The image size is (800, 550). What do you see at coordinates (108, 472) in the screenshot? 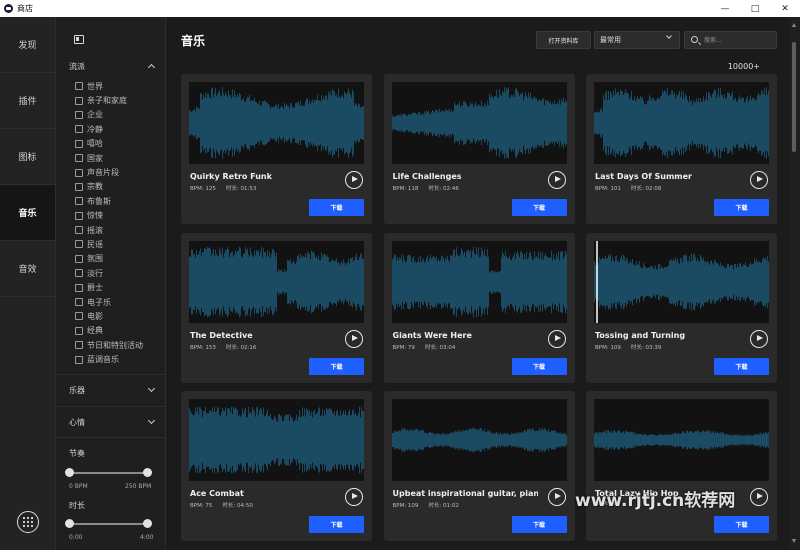
I see `tempo-slider` at bounding box center [108, 472].